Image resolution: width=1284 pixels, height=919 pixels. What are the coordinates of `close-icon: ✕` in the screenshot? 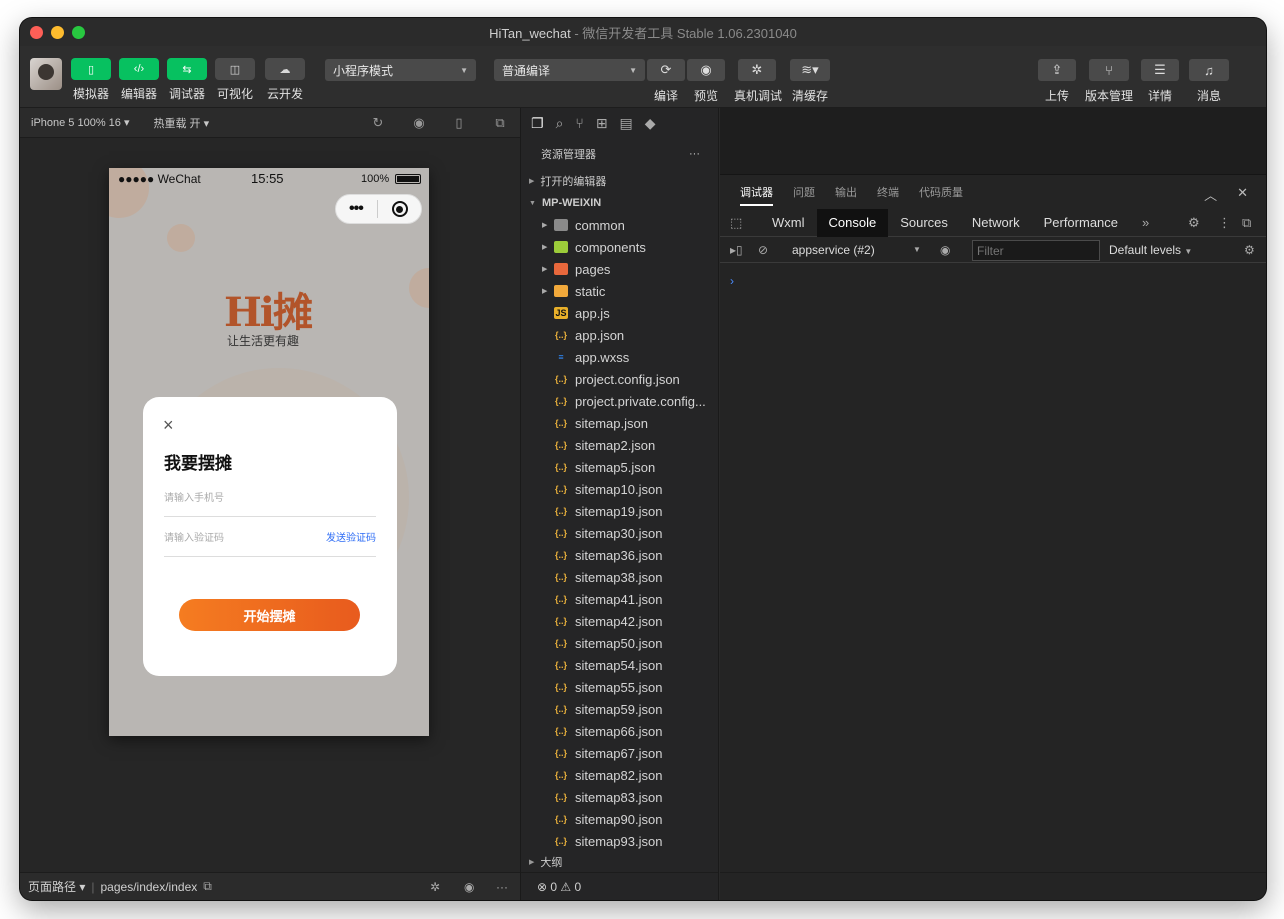 It's located at (1242, 194).